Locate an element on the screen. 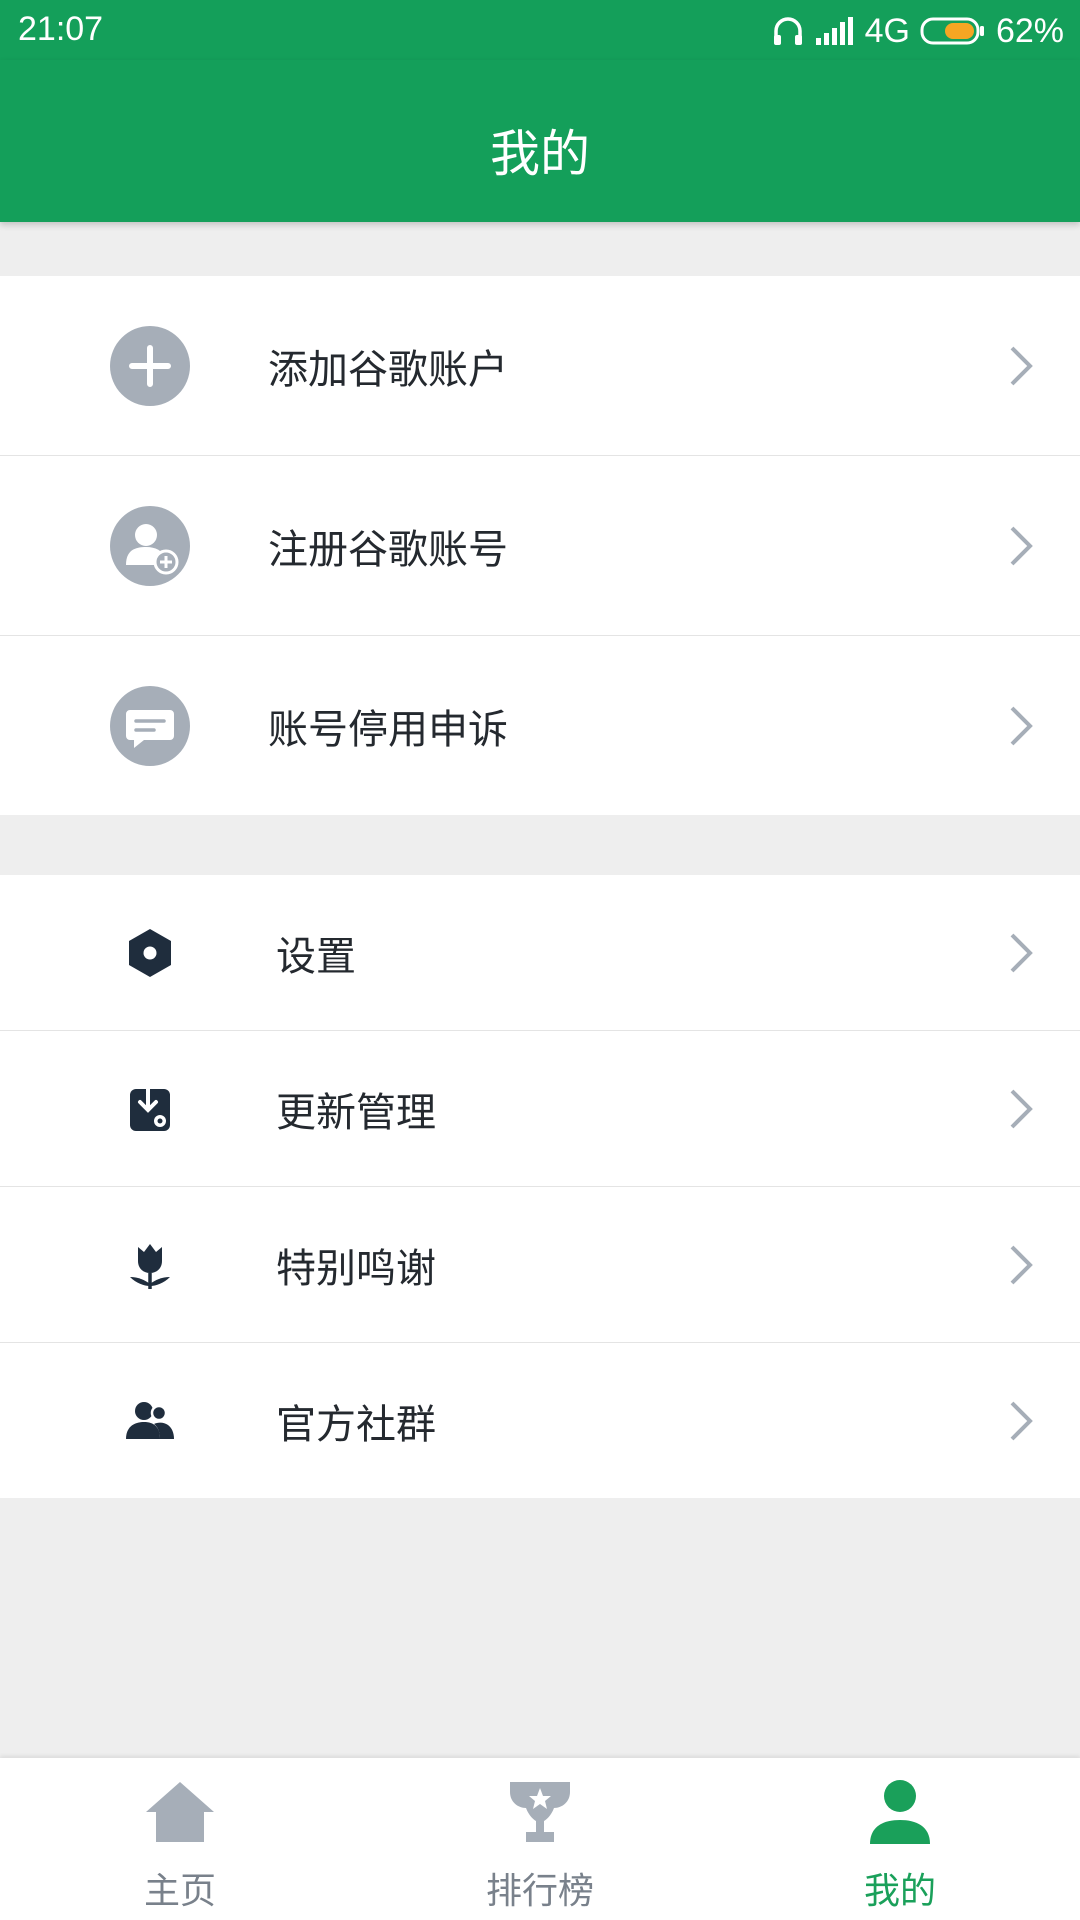 The height and width of the screenshot is (1920, 1080). menu-item-label: 特别鸣谢 is located at coordinates (356, 1268).